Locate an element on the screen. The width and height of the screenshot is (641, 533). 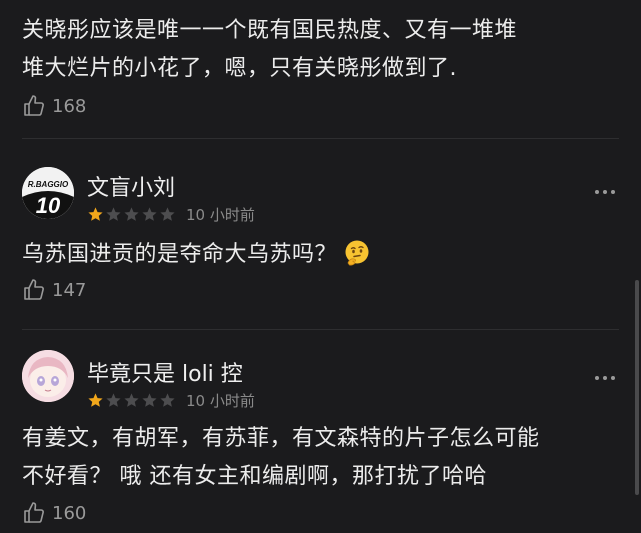
scrollbar is located at coordinates (637, 387).